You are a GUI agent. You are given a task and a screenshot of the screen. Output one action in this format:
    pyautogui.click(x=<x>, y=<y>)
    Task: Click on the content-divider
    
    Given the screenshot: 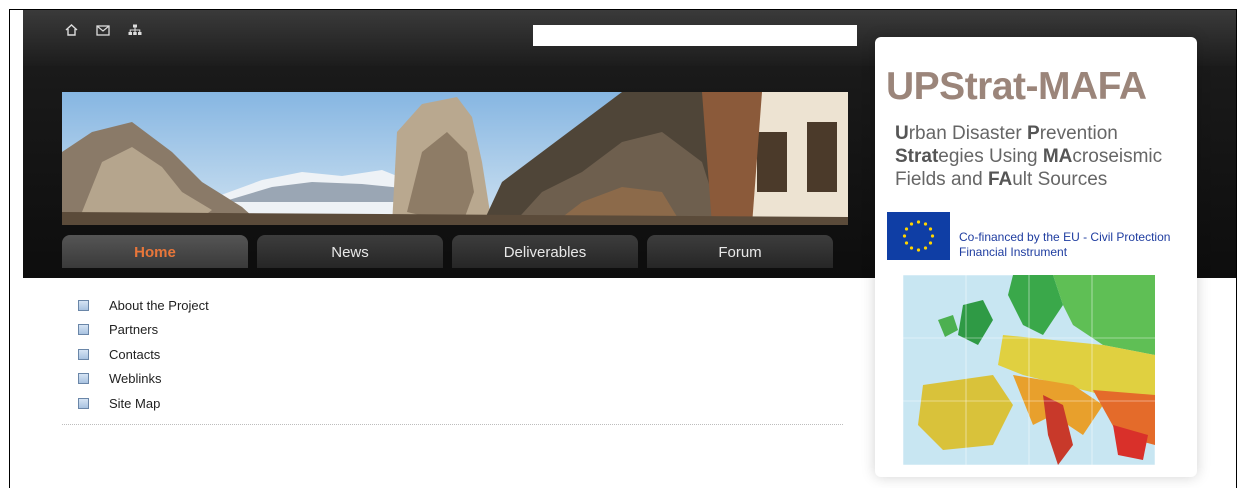 What is the action you would take?
    pyautogui.click(x=452, y=424)
    